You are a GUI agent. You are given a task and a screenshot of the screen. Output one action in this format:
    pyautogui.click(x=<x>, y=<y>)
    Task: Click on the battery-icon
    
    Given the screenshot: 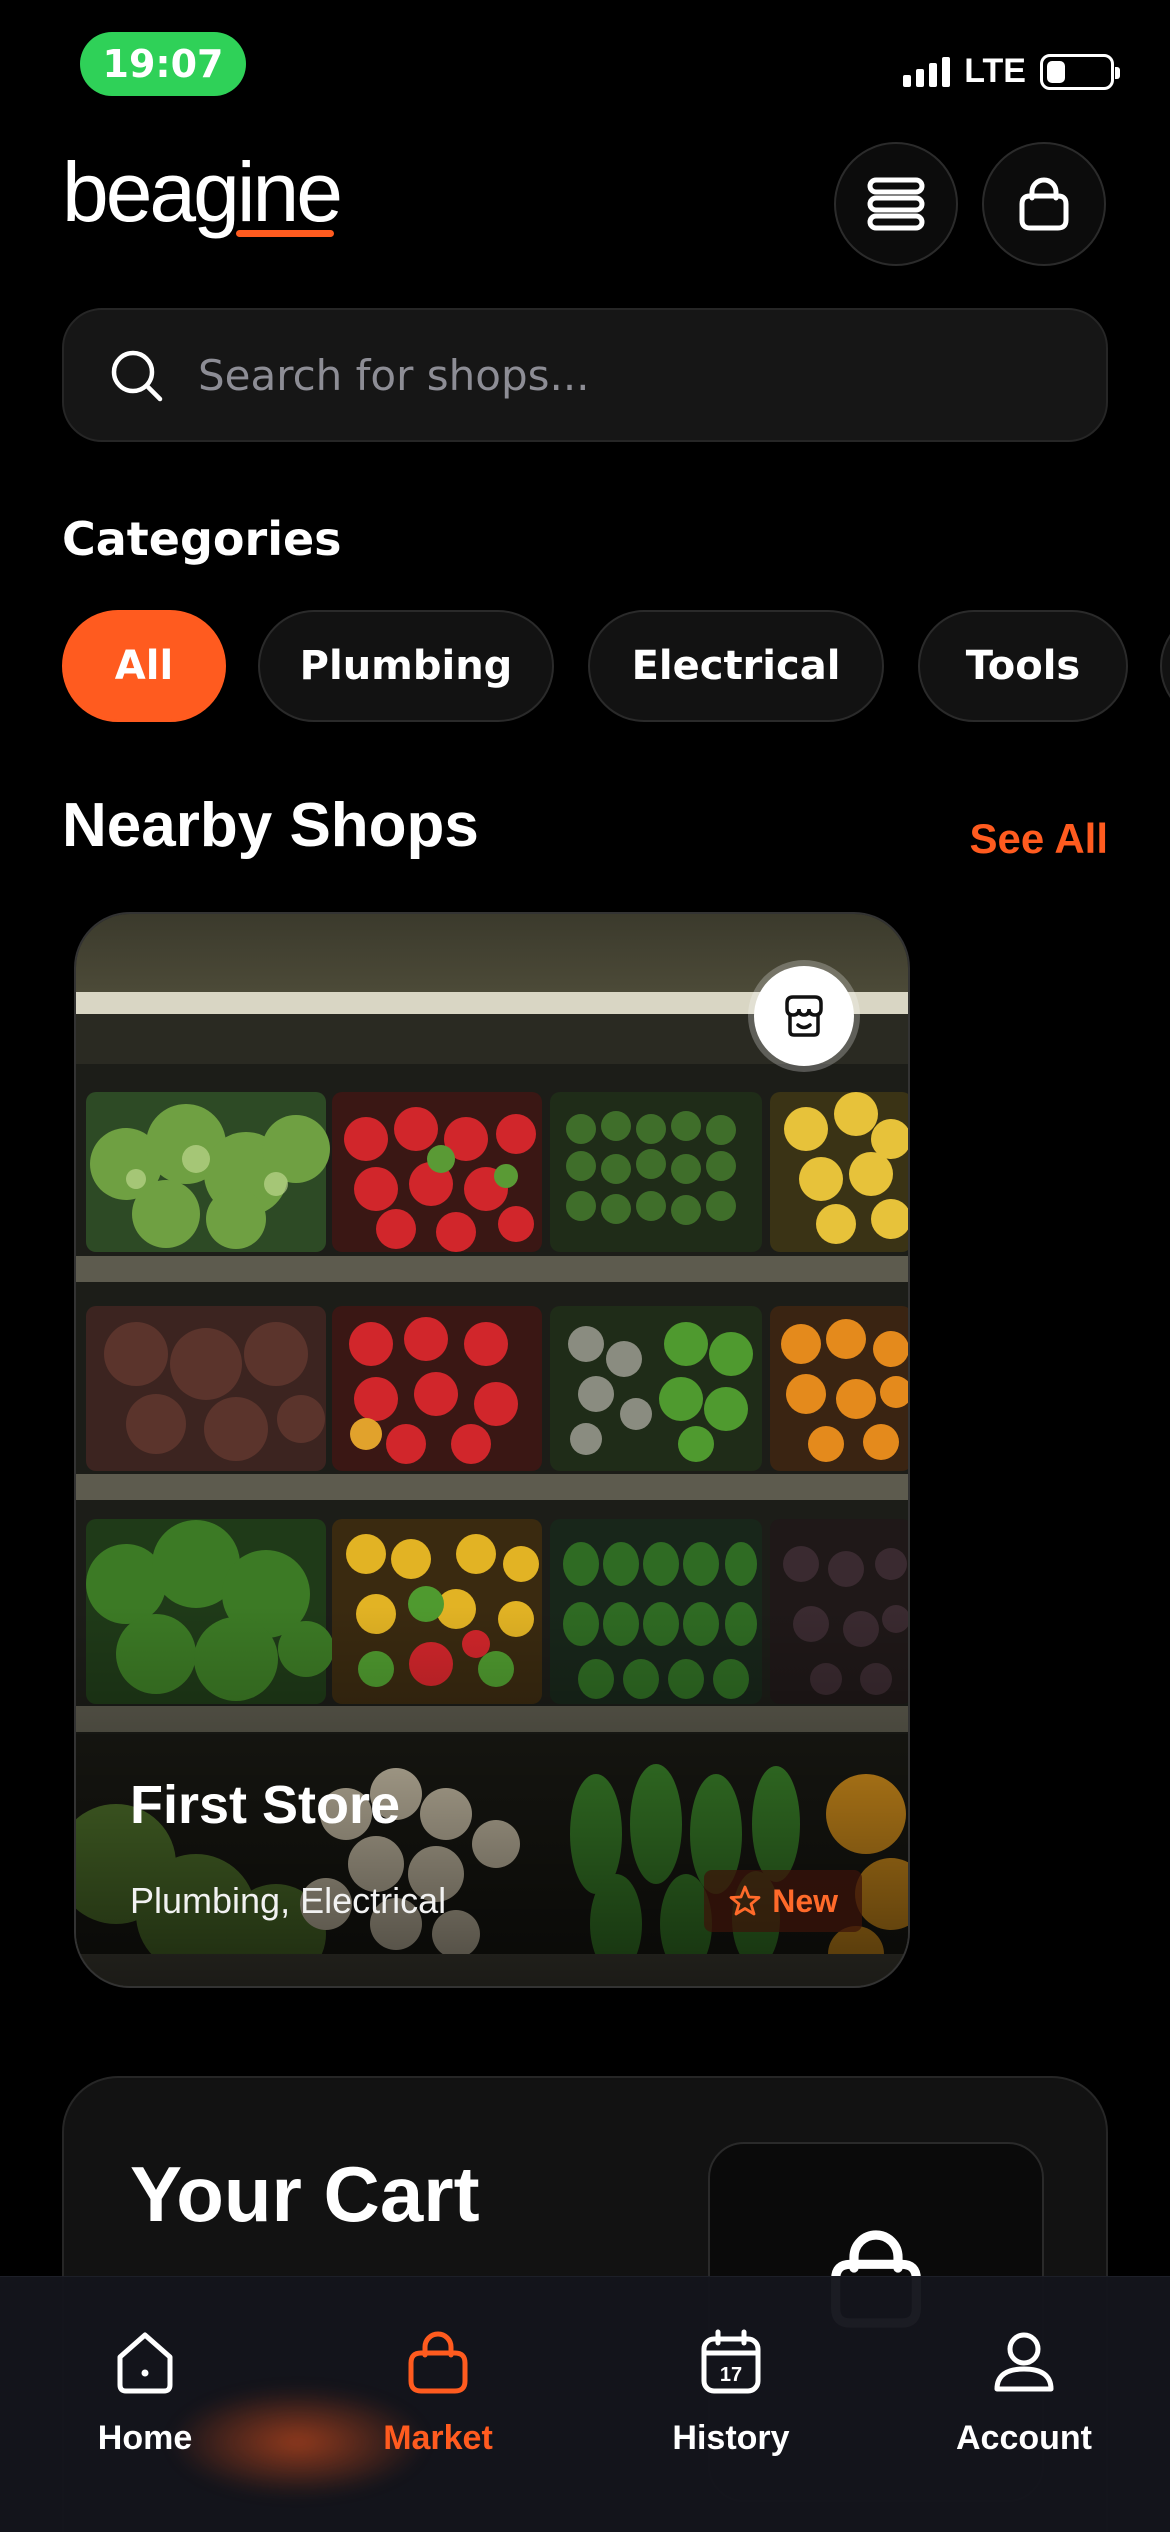 What is the action you would take?
    pyautogui.click(x=1080, y=71)
    